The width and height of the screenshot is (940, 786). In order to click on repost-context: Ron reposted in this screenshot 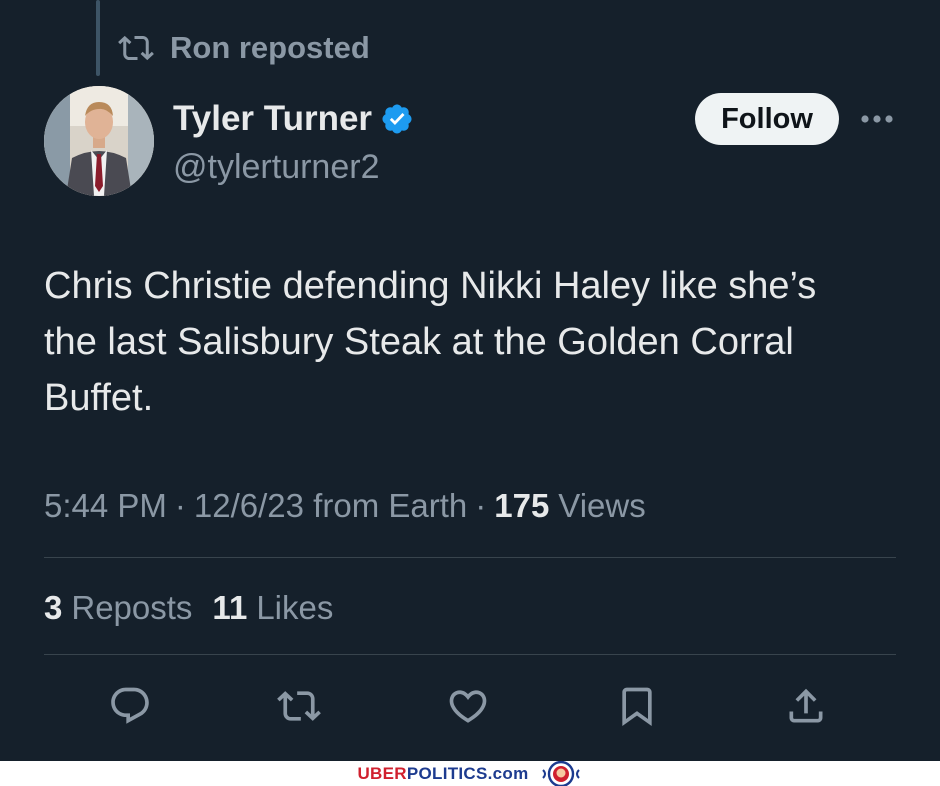, I will do `click(244, 48)`.